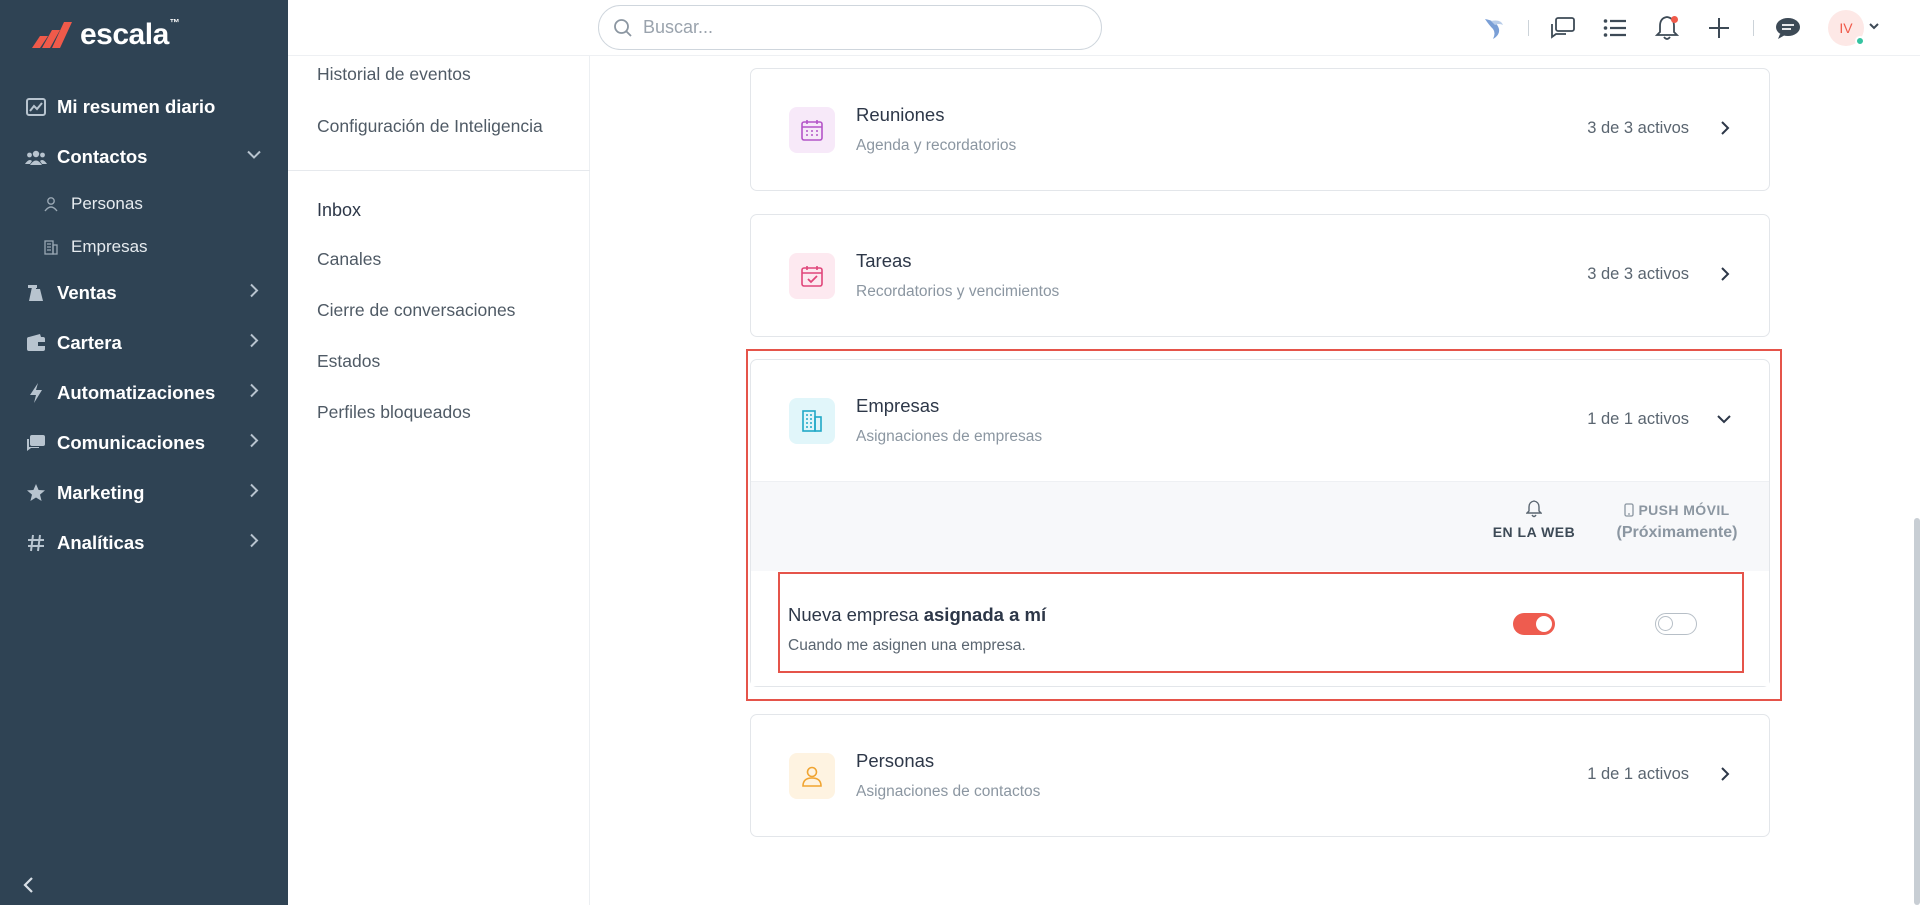  I want to click on sidebar-item-automatizaciones: Automatizaciones, so click(144, 393).